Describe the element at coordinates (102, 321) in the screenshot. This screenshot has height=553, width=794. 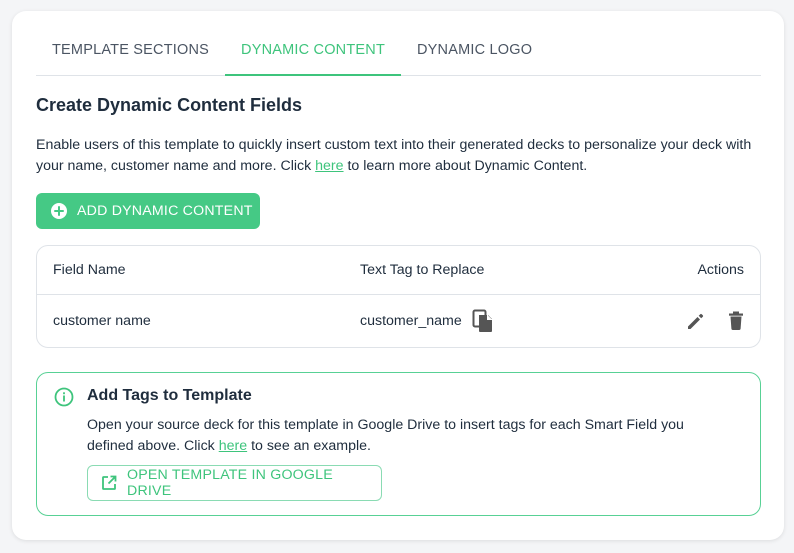
I see `field-name-cell: customer name` at that location.